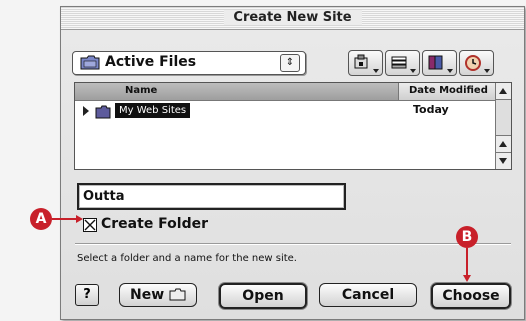 The image size is (526, 321). I want to click on site-name-field, so click(211, 196).